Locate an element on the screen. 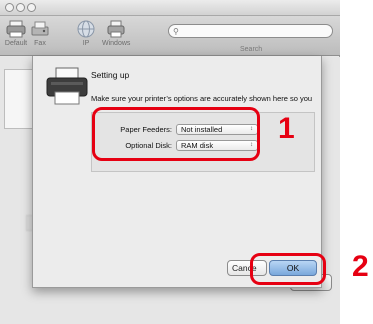  title-bar is located at coordinates (170, 8).